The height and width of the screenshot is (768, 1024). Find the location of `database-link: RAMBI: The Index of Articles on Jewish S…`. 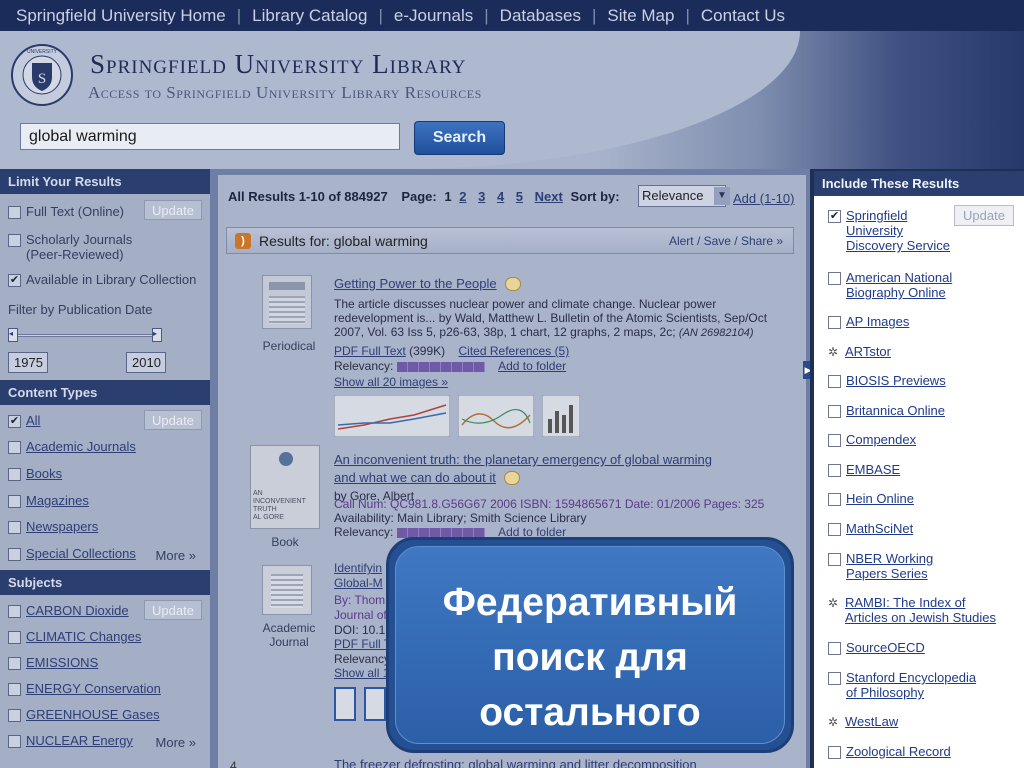

database-link: RAMBI: The Index of Articles on Jewish S… is located at coordinates (920, 610).